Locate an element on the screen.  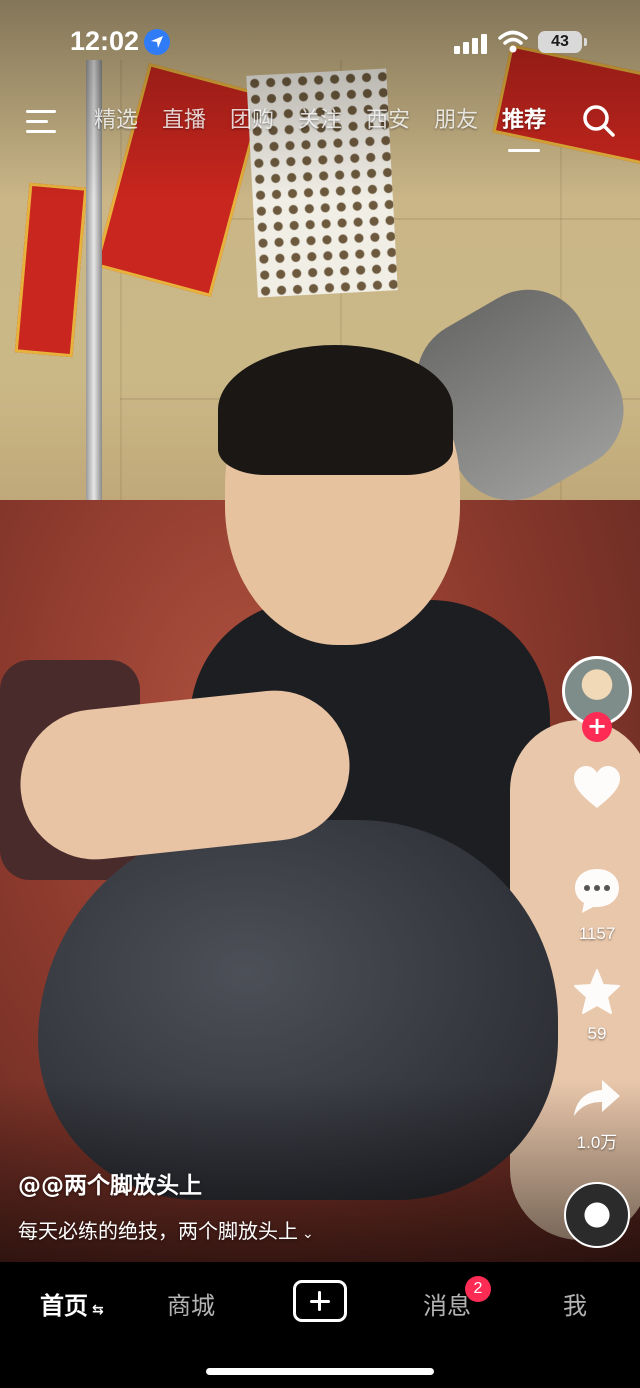
favorite-count: 59 is located at coordinates (597, 1033).